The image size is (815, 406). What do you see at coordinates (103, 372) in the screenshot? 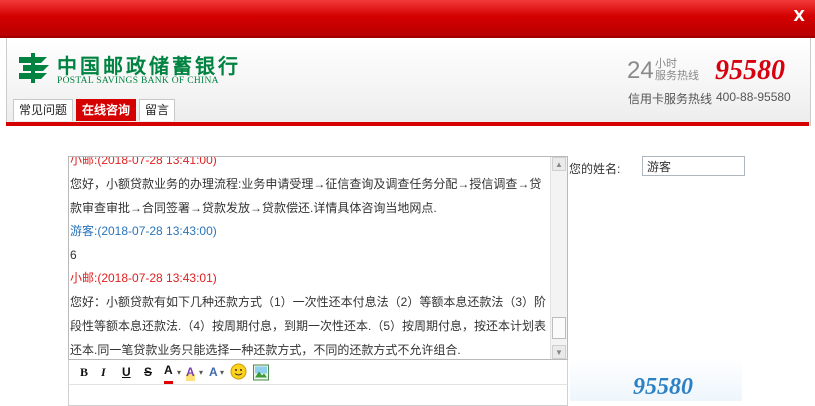
I see `italic-button: I` at bounding box center [103, 372].